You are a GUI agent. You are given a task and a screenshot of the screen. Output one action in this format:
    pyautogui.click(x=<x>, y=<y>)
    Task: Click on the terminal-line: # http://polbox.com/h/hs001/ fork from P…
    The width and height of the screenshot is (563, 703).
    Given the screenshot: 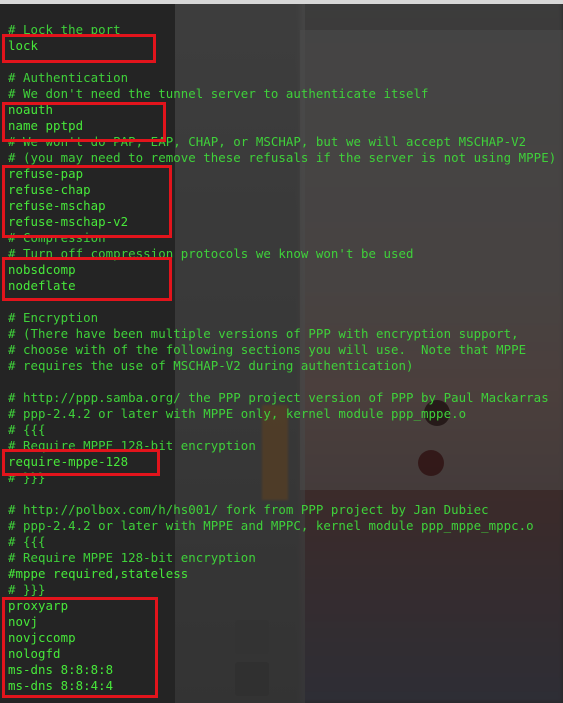 What is the action you would take?
    pyautogui.click(x=248, y=509)
    